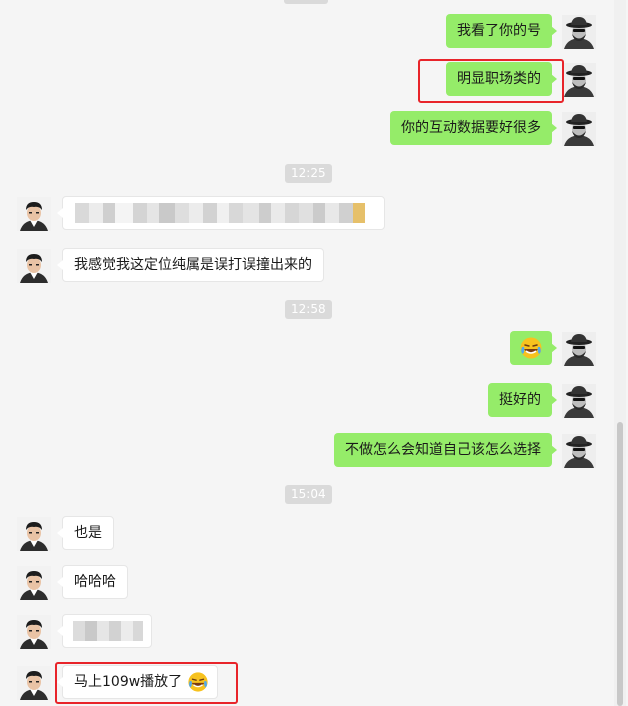 This screenshot has height=706, width=628. I want to click on message-bubble: 明显职场类的, so click(501, 79).